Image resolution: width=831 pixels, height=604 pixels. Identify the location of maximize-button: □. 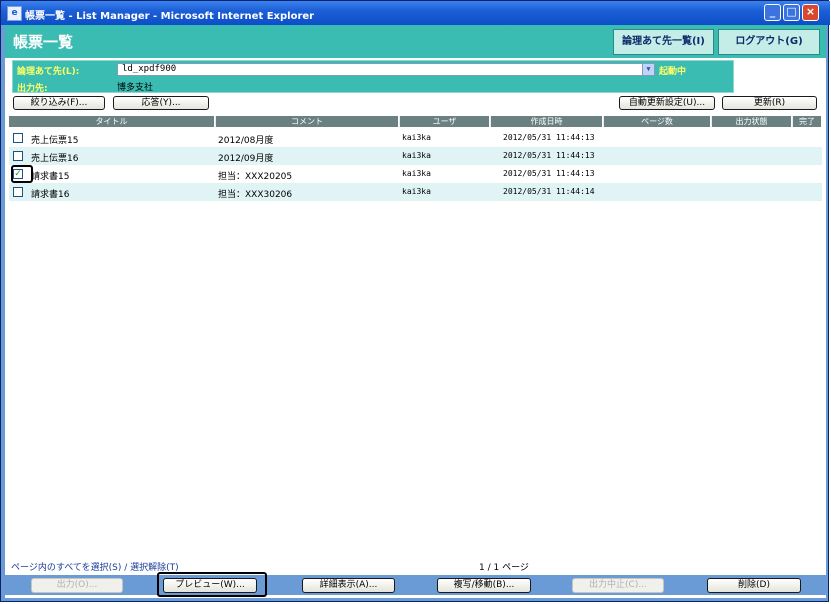
(791, 12).